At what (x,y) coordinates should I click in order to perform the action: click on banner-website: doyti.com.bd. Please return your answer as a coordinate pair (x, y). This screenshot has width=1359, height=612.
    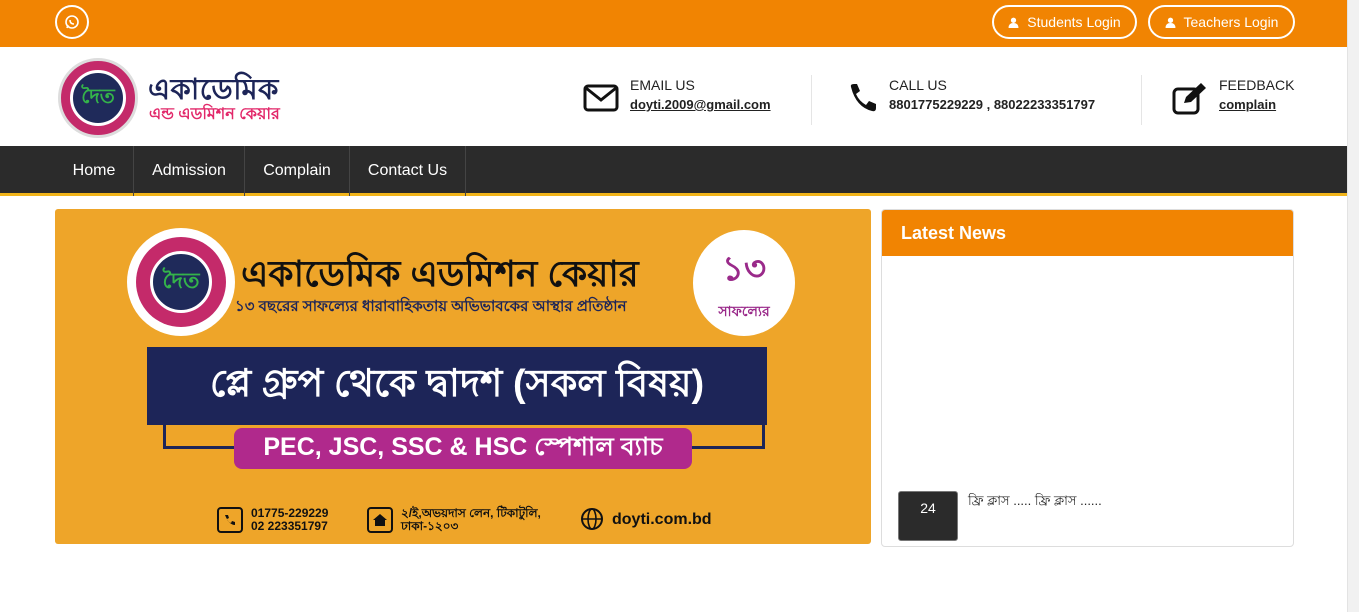
    Looking at the image, I should click on (646, 519).